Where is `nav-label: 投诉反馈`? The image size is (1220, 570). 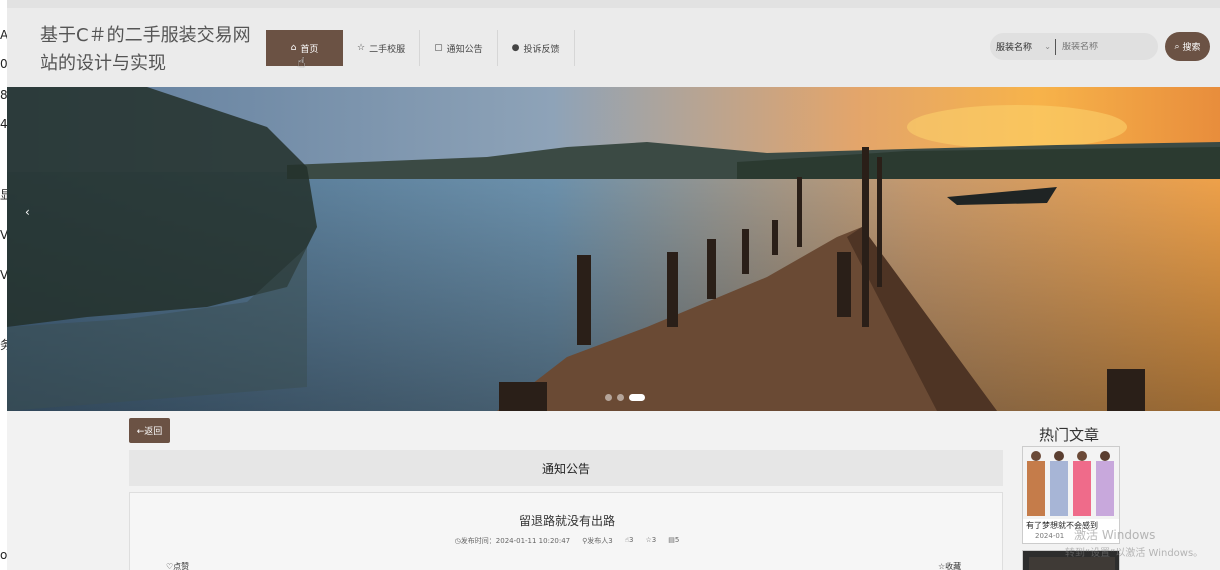
nav-label: 投诉反馈 is located at coordinates (541, 49).